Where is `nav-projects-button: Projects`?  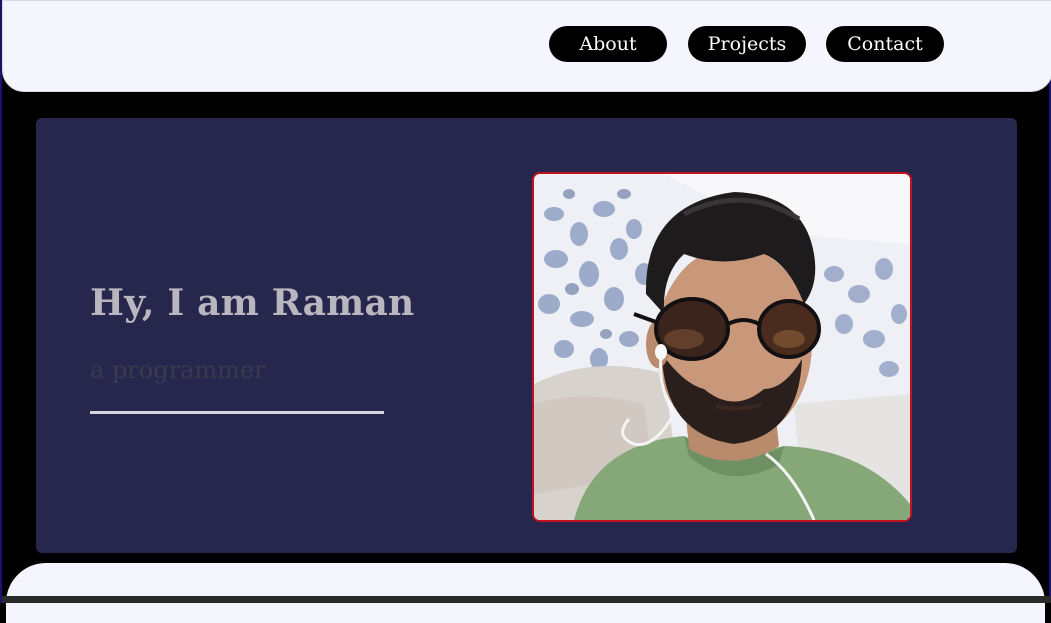 nav-projects-button: Projects is located at coordinates (747, 44).